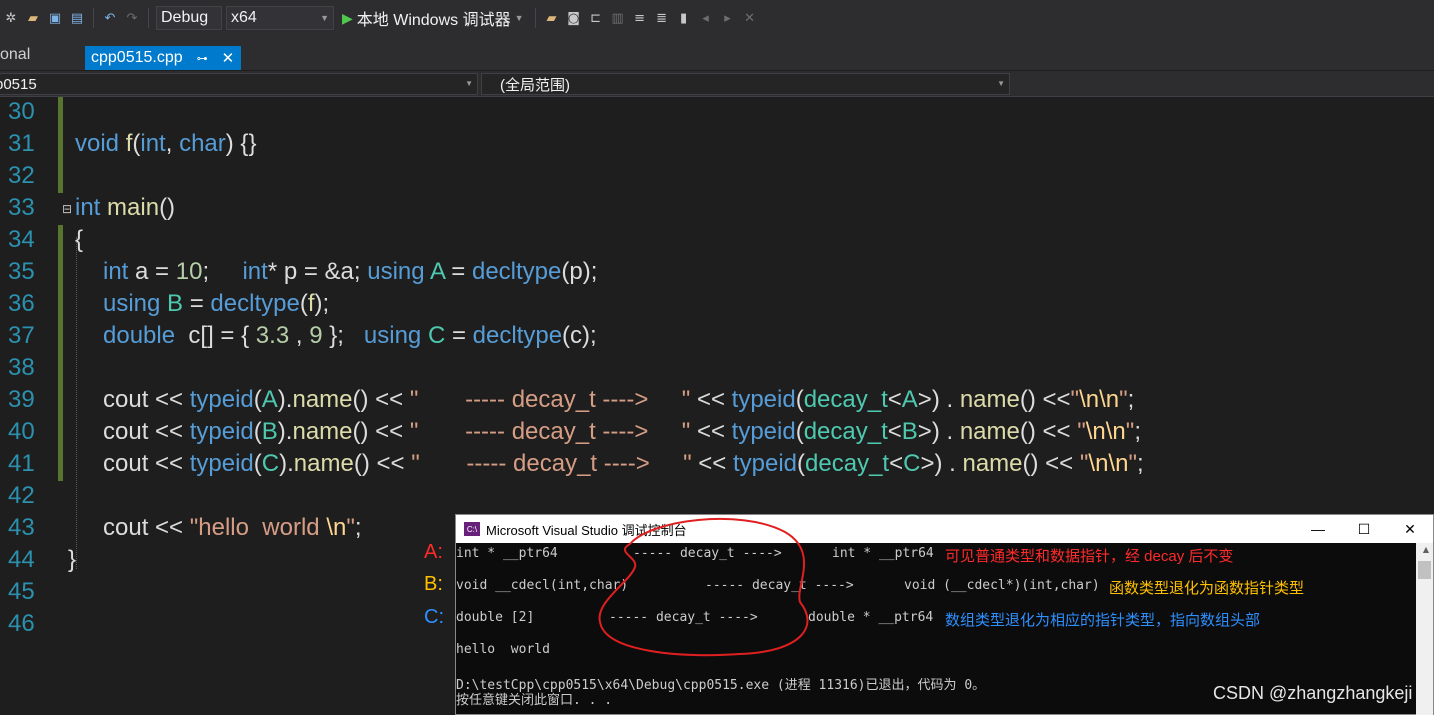 Image resolution: width=1434 pixels, height=715 pixels. Describe the element at coordinates (125, 207) in the screenshot. I see `code-line-33: int main()` at that location.